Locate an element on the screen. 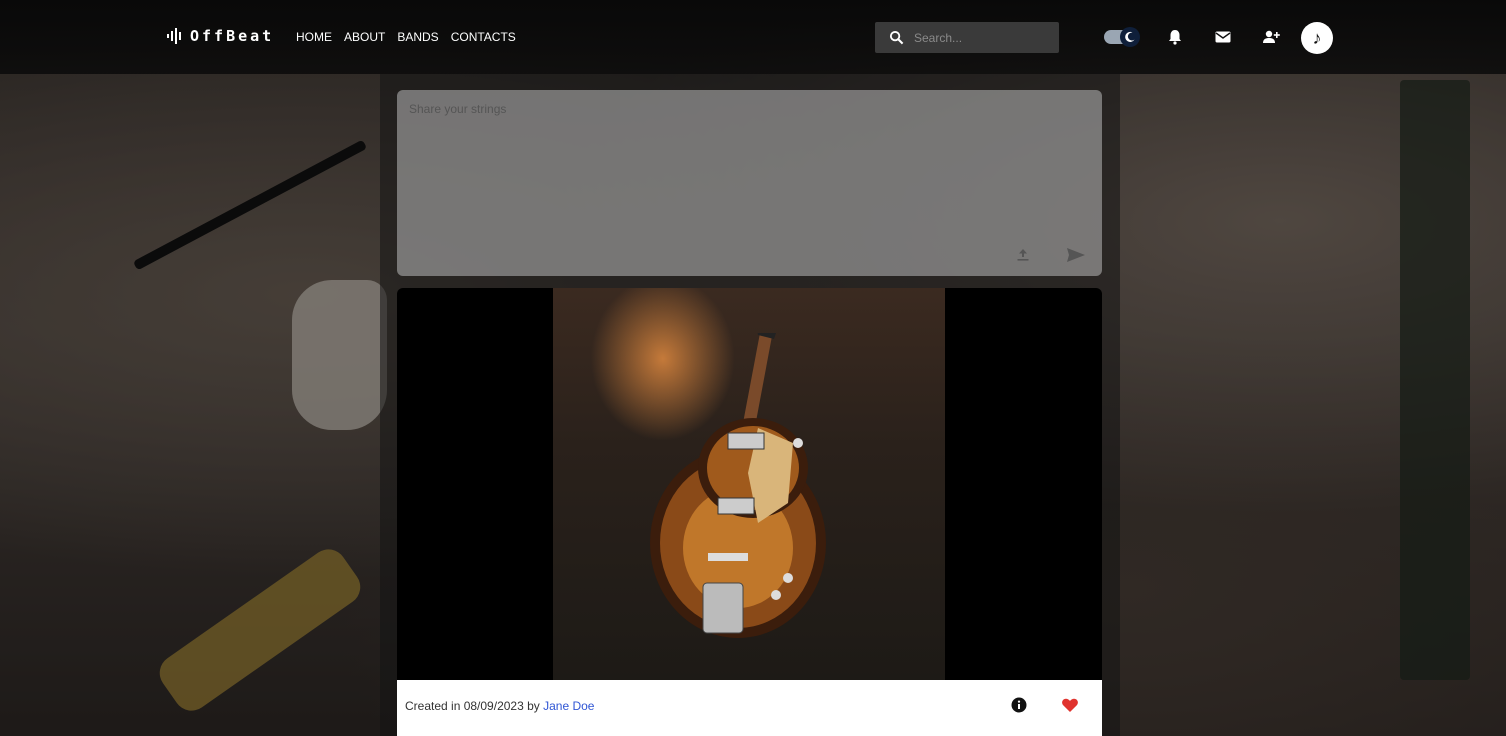 The height and width of the screenshot is (736, 1506). nav-links: HOME ABOUT BANDS CONTACTS is located at coordinates (406, 37).